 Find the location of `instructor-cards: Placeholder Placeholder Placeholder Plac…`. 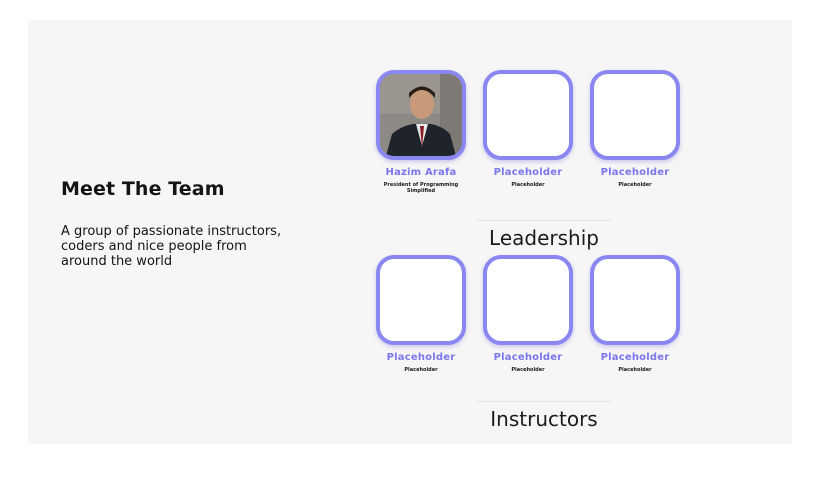

instructor-cards: Placeholder Placeholder Placeholder Plac… is located at coordinates (531, 325).